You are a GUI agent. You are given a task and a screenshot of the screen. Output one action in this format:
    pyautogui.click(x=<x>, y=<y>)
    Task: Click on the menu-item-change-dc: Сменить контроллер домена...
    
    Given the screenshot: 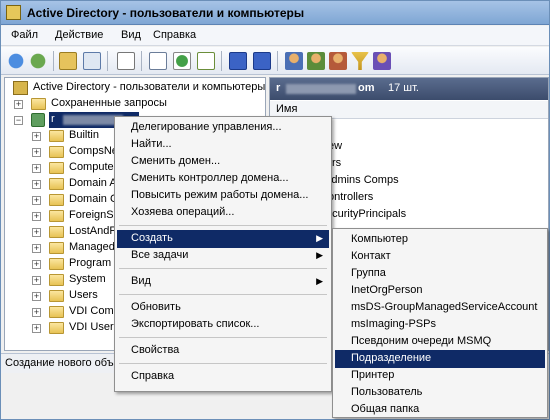 What is the action you would take?
    pyautogui.click(x=223, y=179)
    